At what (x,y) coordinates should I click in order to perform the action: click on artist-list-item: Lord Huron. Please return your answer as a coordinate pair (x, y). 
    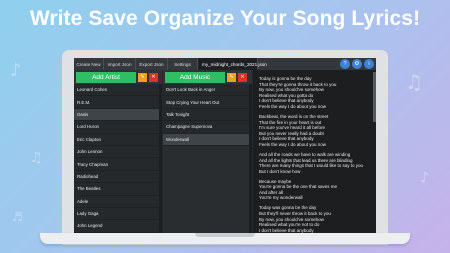
    Looking at the image, I should click on (118, 127).